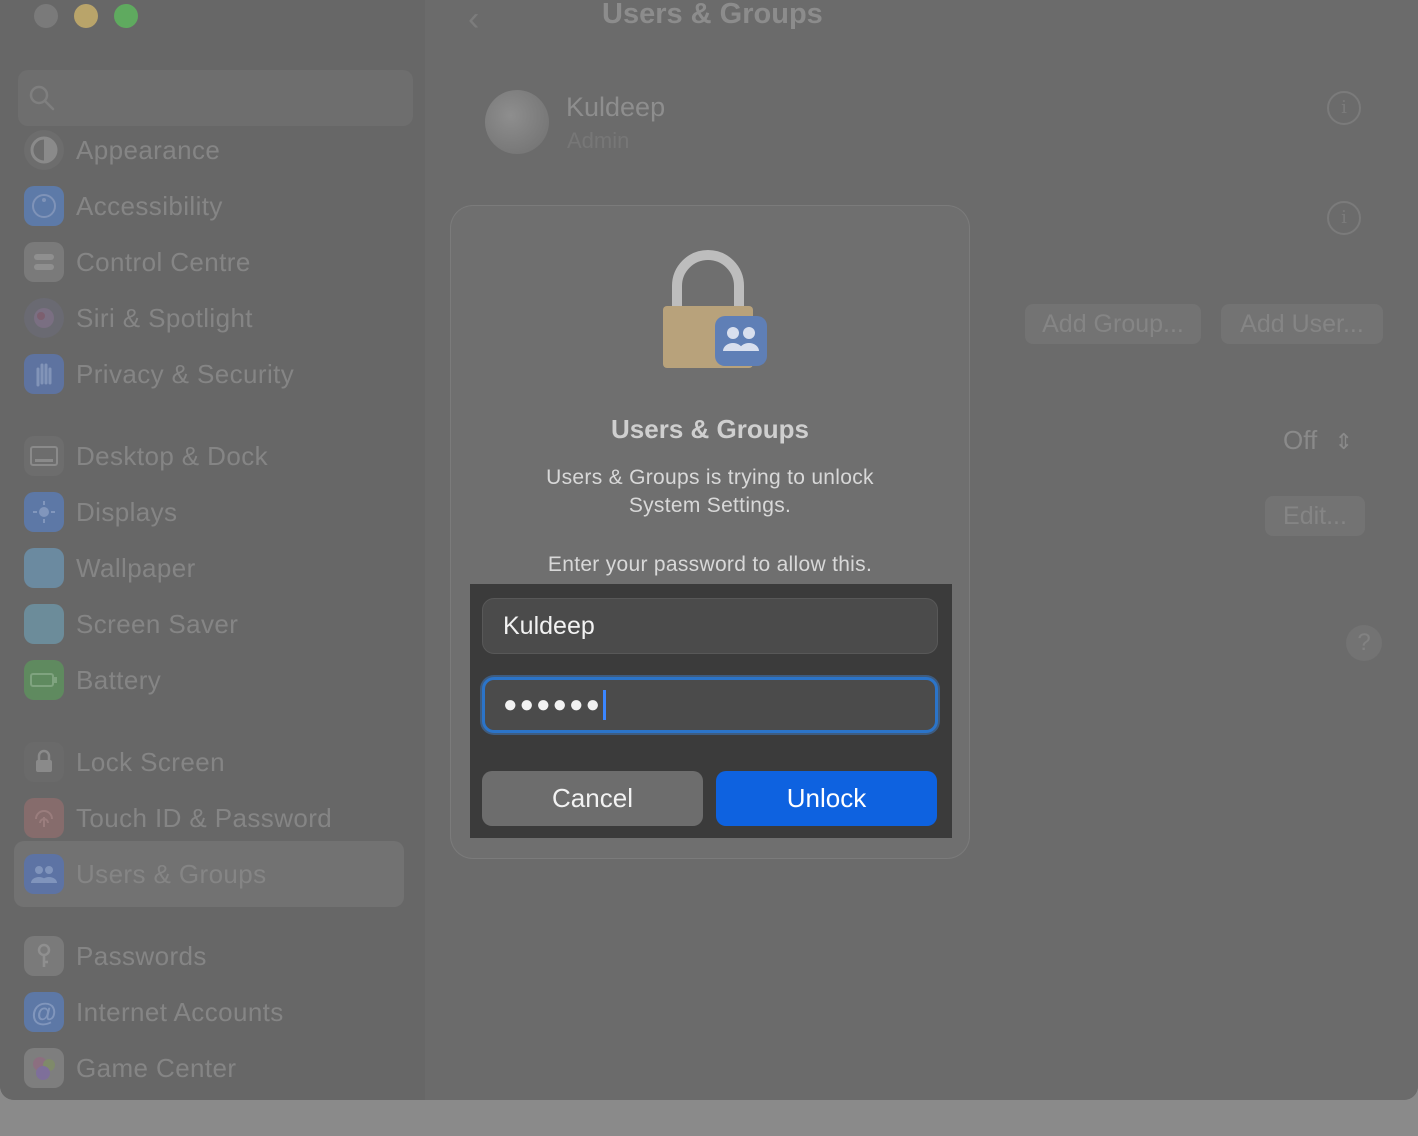 This screenshot has width=1418, height=1136. I want to click on chevron-updown-icon: ⇕, so click(1343, 441).